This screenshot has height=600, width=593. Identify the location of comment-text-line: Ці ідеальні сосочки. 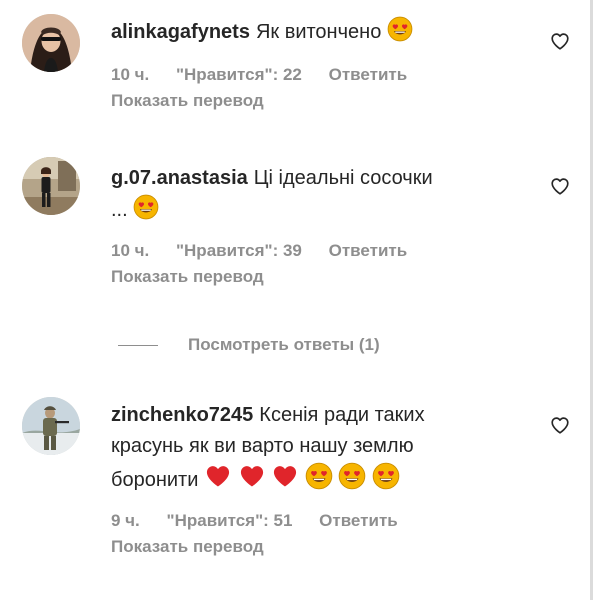
(343, 178).